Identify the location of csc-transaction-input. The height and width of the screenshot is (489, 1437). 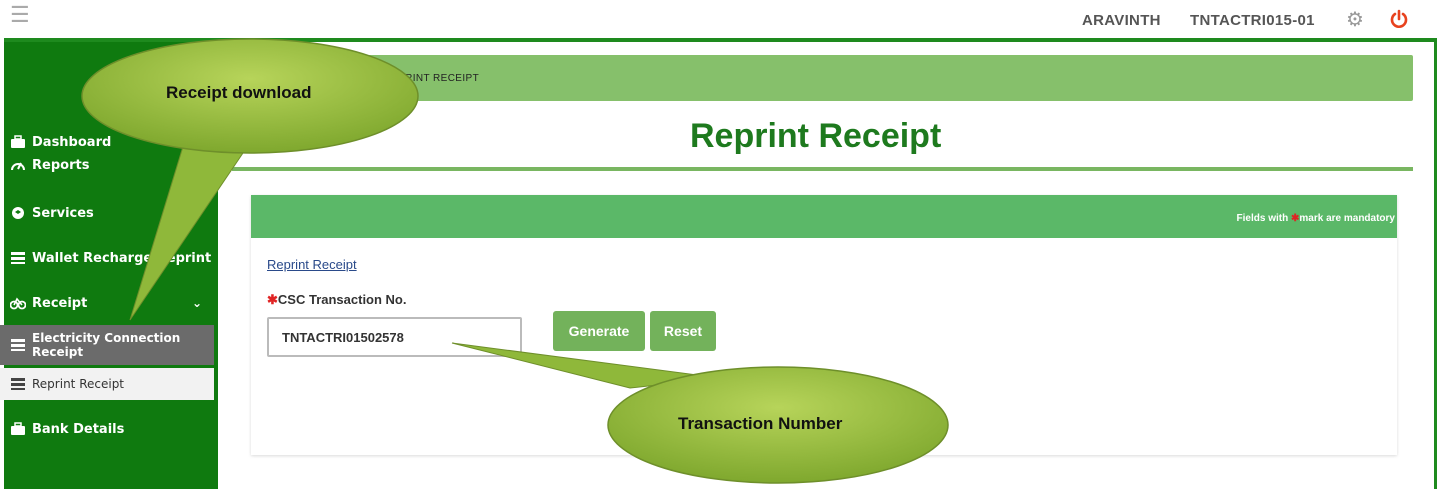
(394, 337).